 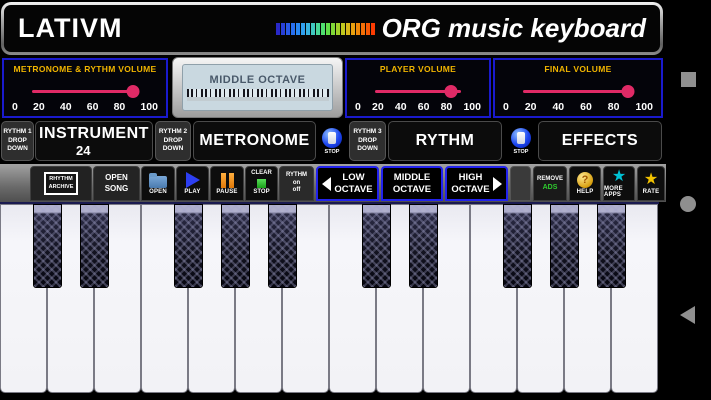 I want to click on clear-stop-button: CLEAR STOP, so click(x=261, y=183).